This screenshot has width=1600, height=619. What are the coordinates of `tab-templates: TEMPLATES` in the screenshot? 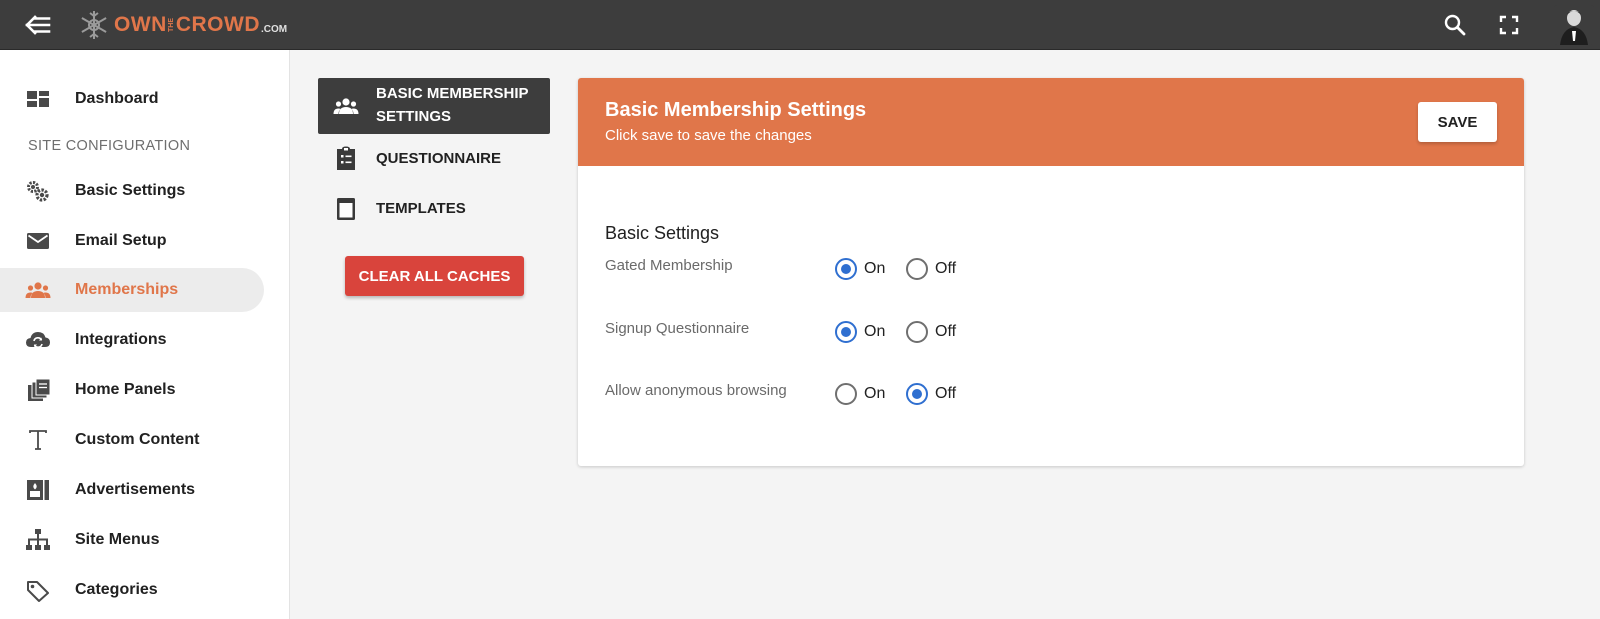 It's located at (434, 209).